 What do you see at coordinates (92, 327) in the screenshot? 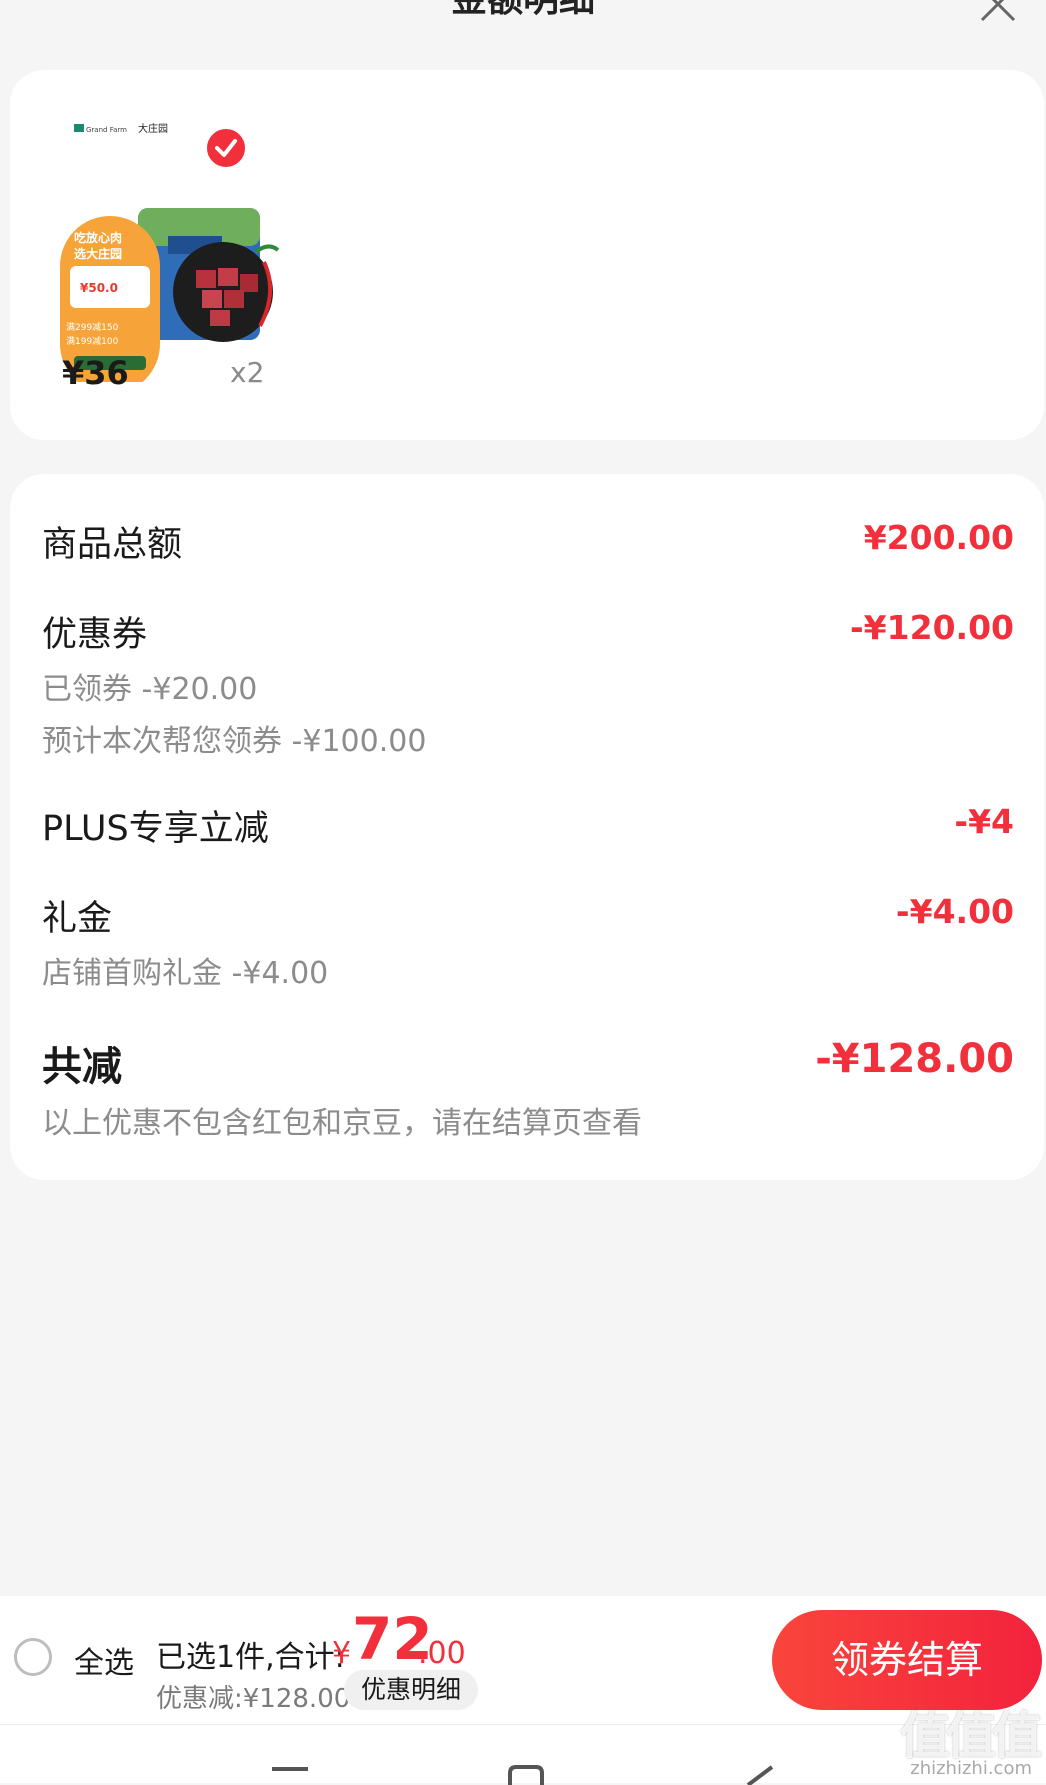
I see `svg-text: 满299减150` at bounding box center [92, 327].